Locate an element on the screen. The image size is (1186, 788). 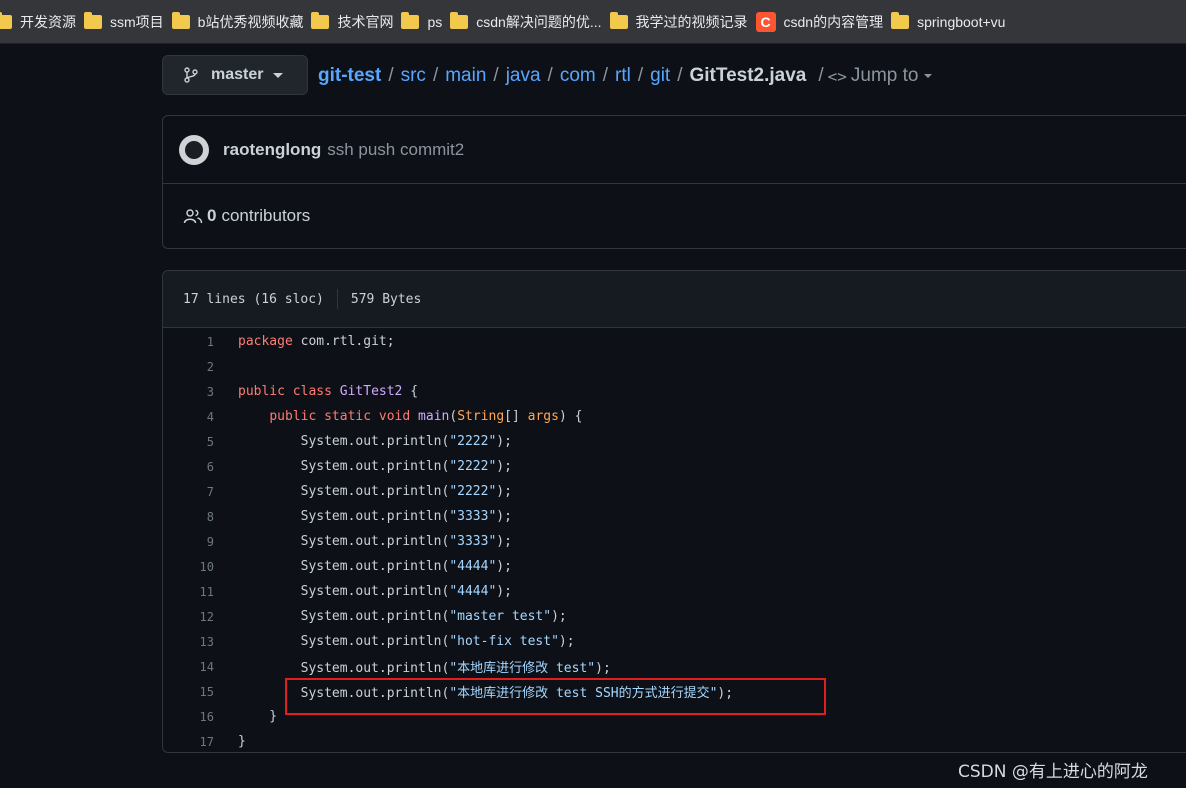
breadcrumb-link: main is located at coordinates (465, 76).